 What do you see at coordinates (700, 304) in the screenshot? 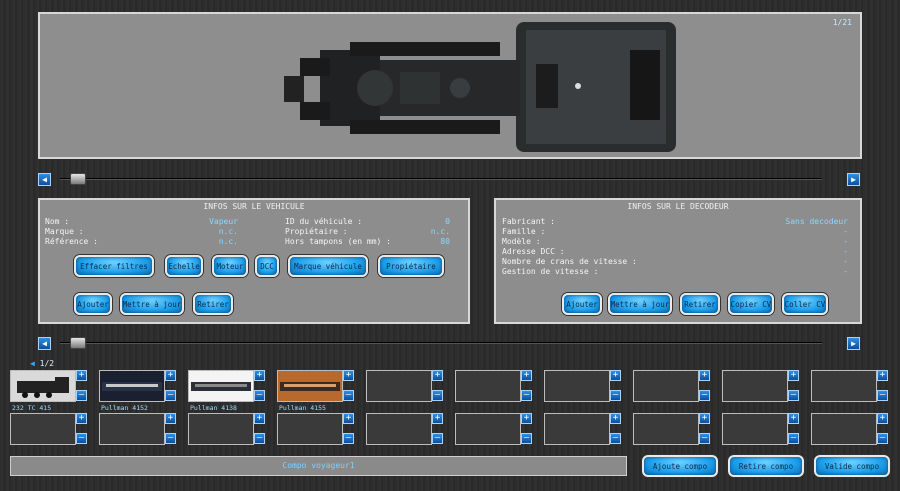
I see `decoder-retirer-button: Retirer` at bounding box center [700, 304].